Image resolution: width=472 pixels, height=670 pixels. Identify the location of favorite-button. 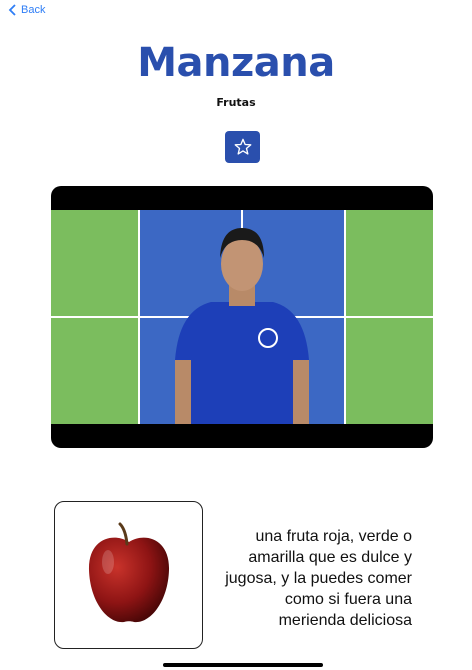
(242, 147).